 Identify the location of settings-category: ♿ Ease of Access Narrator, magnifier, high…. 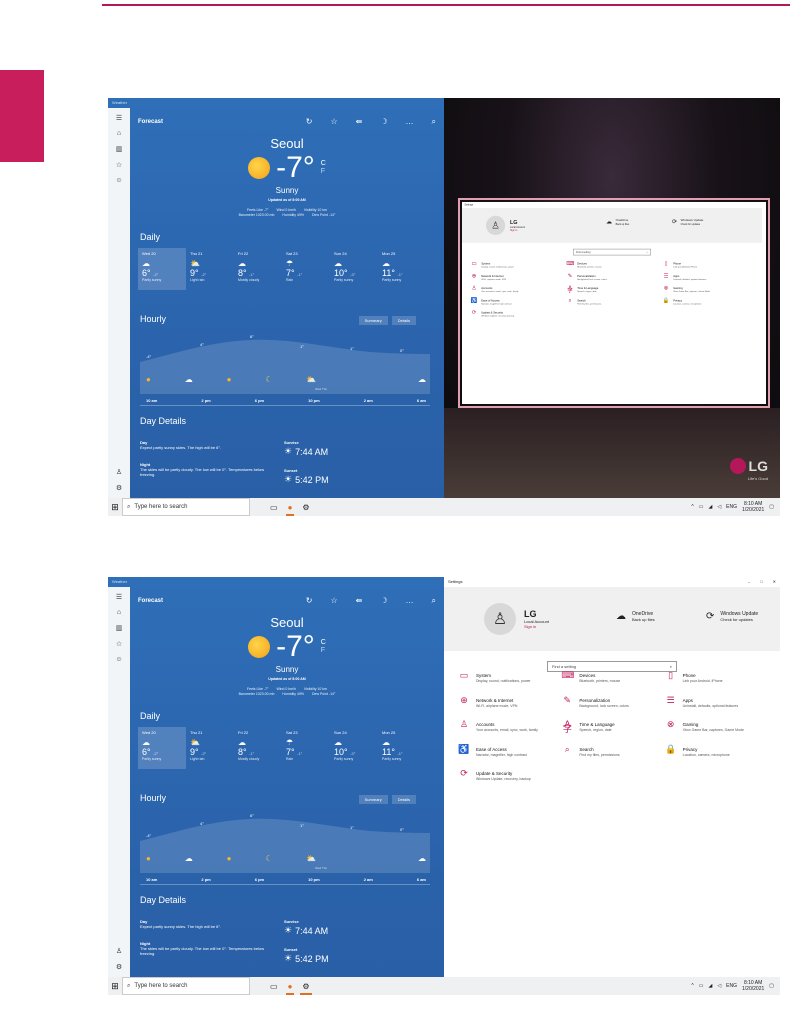
(518, 301).